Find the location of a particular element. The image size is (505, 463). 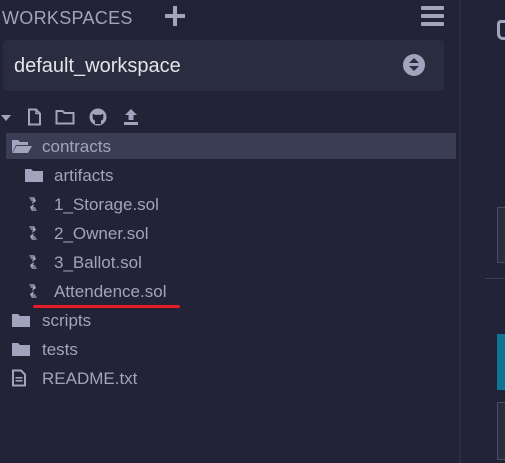

shield-icon is located at coordinates (501, 30).